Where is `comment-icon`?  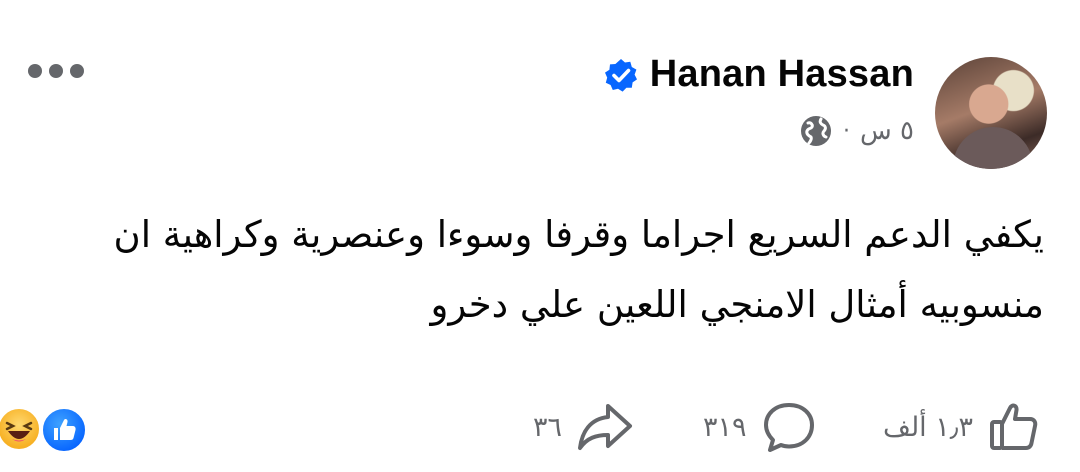
comment-icon is located at coordinates (788, 427).